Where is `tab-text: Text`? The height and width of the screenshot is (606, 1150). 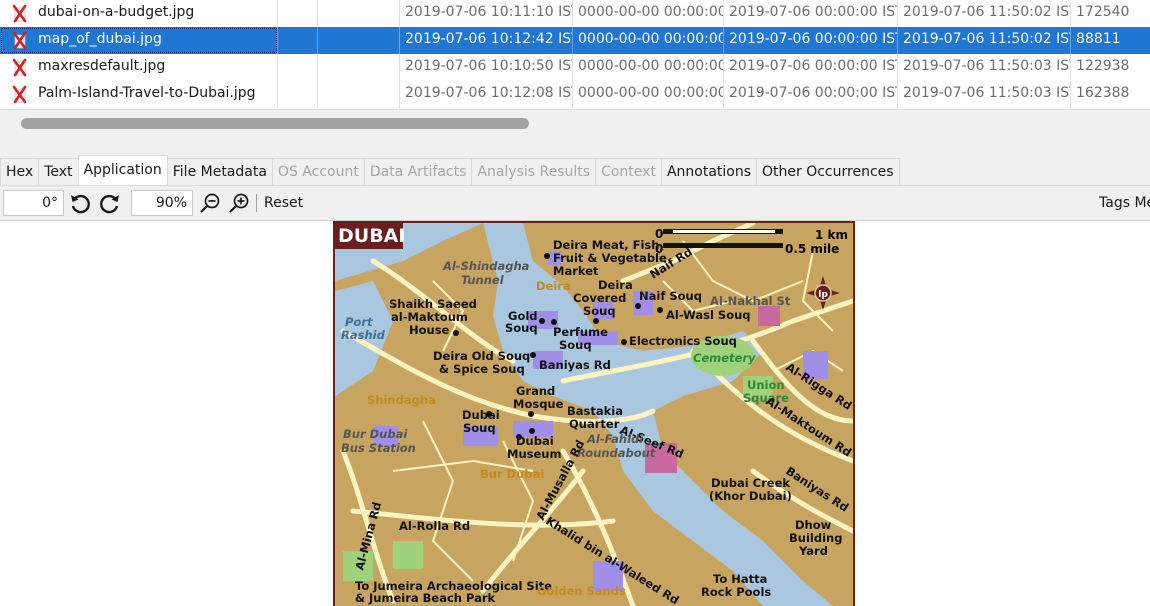 tab-text: Text is located at coordinates (58, 171).